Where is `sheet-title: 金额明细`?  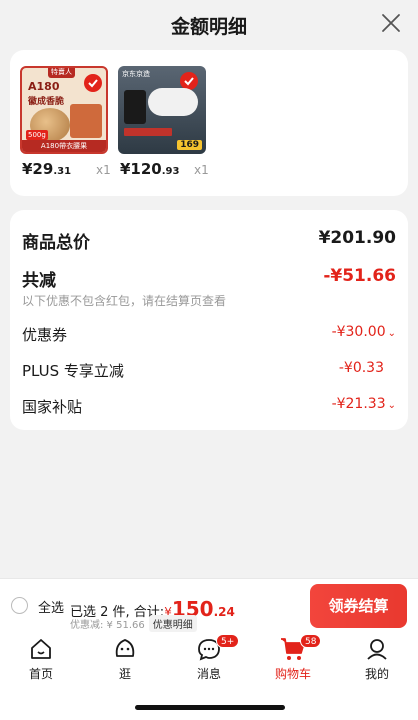 sheet-title: 金额明细 is located at coordinates (208, 27).